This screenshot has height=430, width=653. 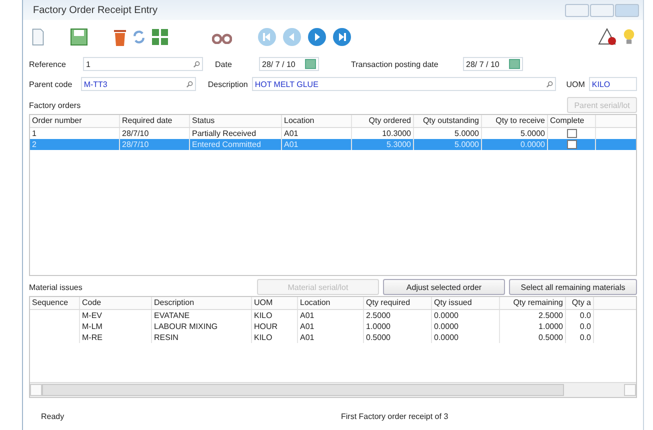 I want to click on column-header: Qty a, so click(x=580, y=303).